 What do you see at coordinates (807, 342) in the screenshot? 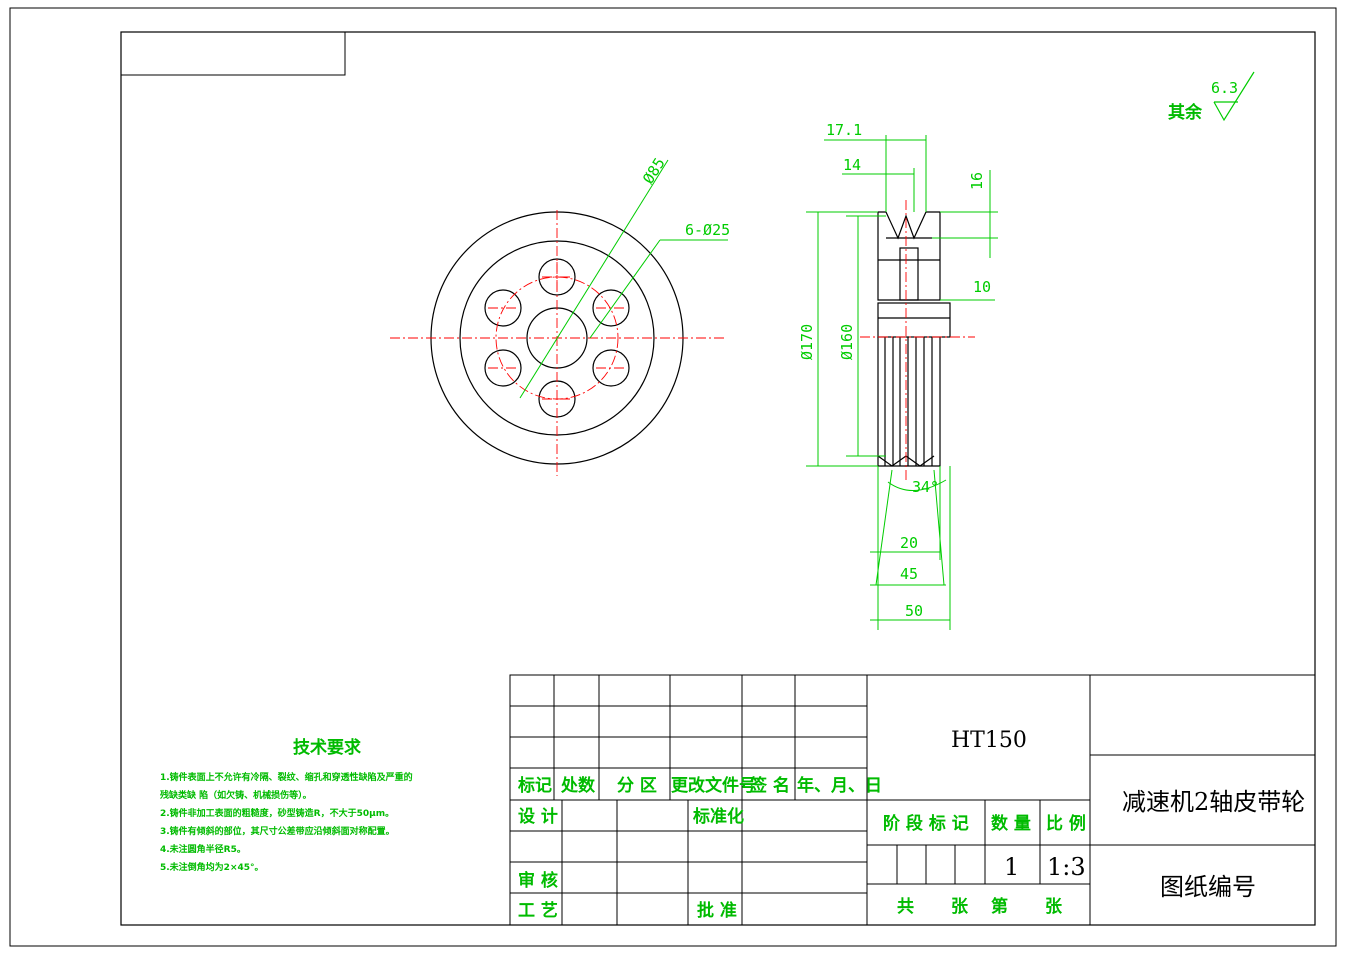
I see `dim-d170: Ø170` at bounding box center [807, 342].